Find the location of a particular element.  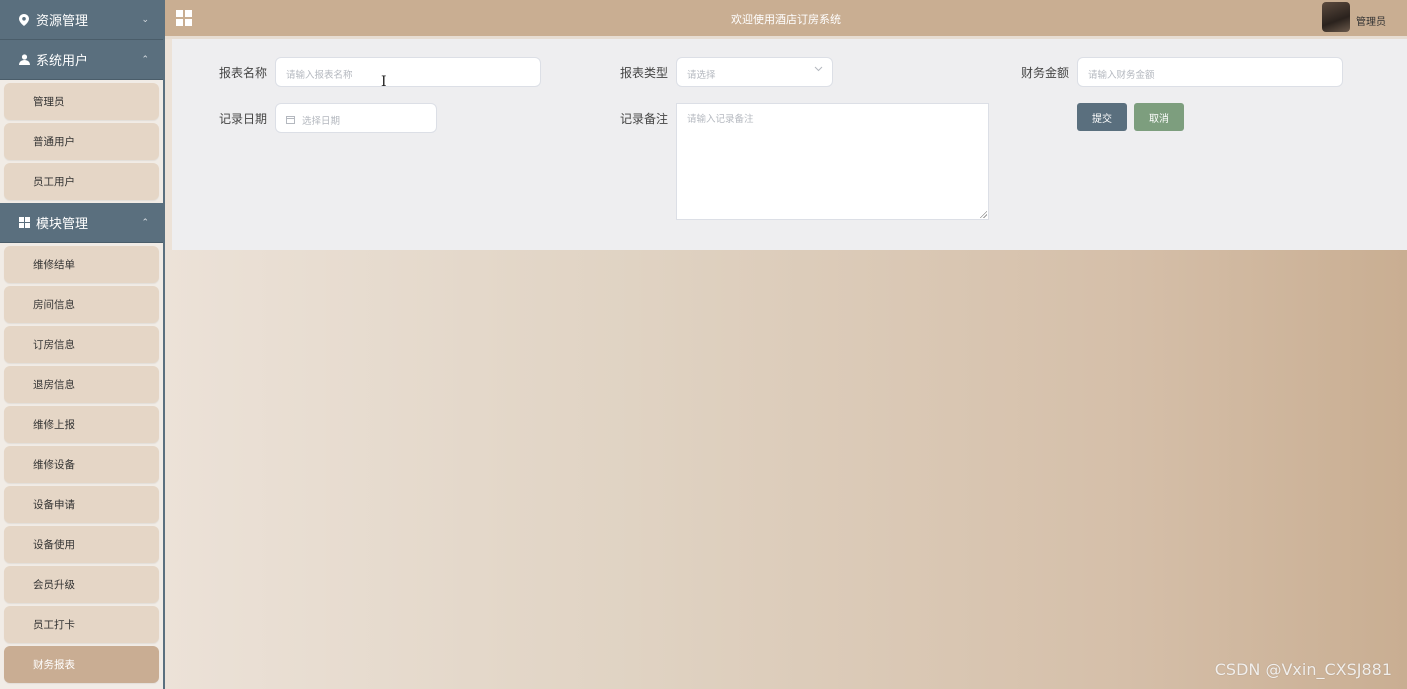

submit-button: 提交 is located at coordinates (1102, 117).